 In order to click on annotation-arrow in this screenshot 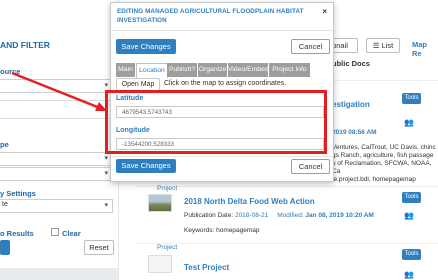, I will do `click(59, 91)`.